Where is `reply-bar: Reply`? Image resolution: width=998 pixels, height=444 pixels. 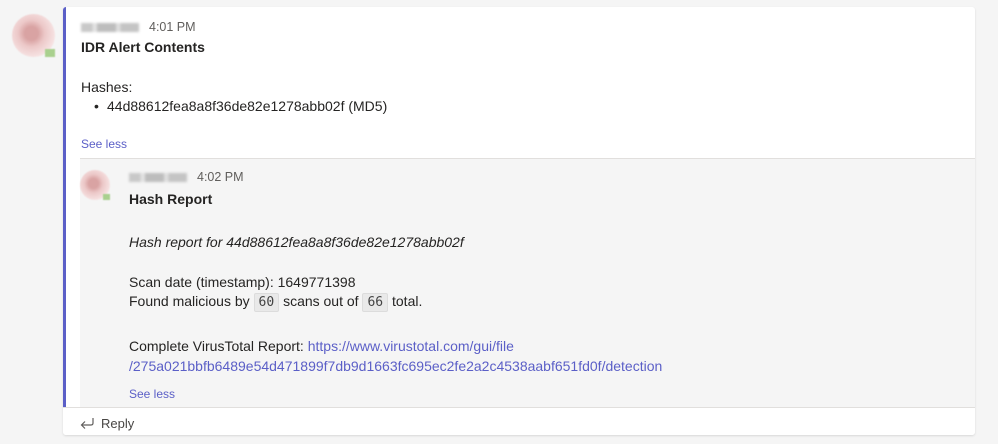
reply-bar: Reply is located at coordinates (519, 421).